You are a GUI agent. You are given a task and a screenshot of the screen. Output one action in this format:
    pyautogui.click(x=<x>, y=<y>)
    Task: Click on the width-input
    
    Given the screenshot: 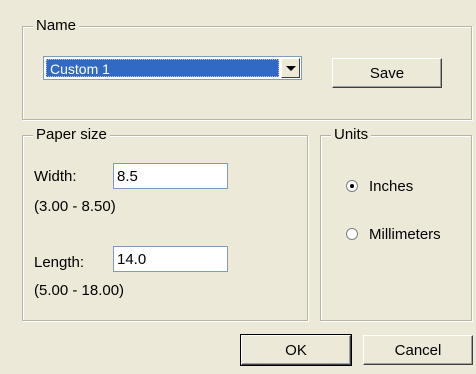 What is the action you would take?
    pyautogui.click(x=170, y=176)
    